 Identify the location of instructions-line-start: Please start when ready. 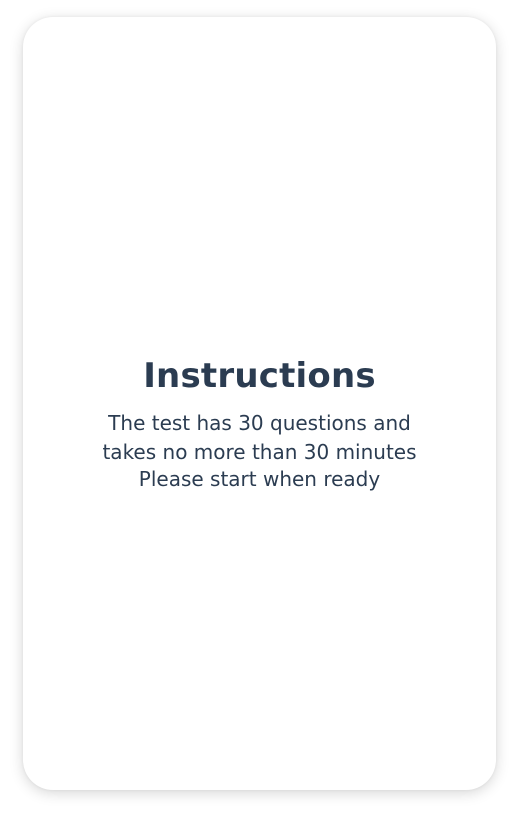
(259, 479).